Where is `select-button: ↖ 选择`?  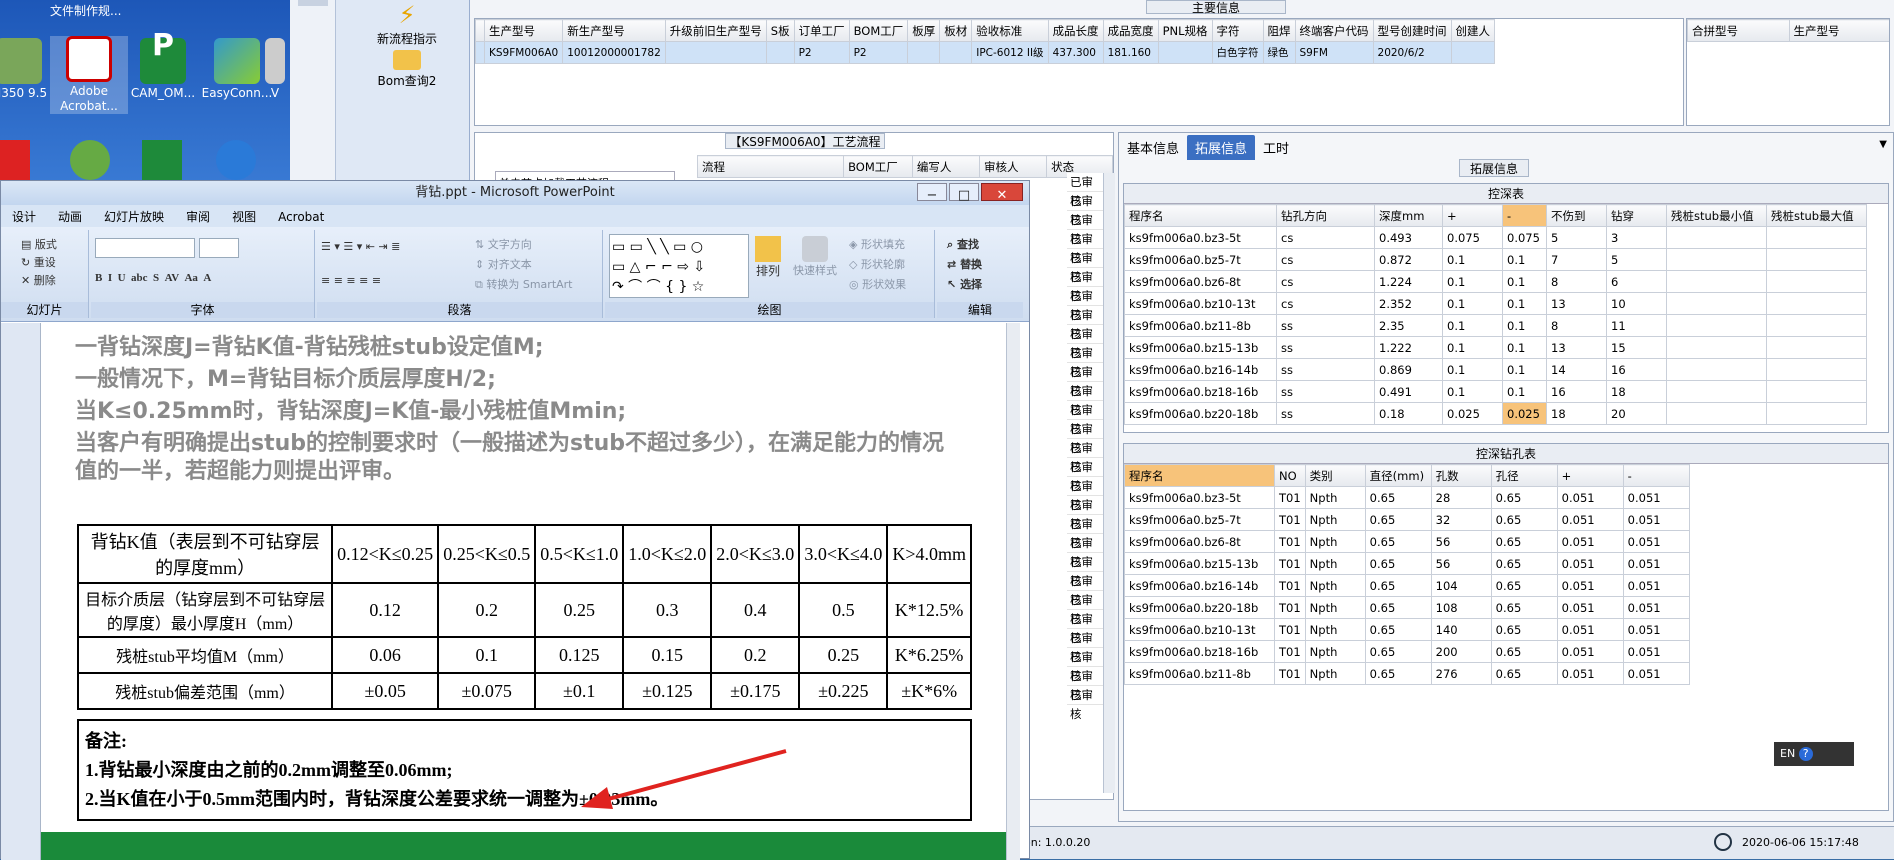
select-button: ↖ 选择 is located at coordinates (964, 284).